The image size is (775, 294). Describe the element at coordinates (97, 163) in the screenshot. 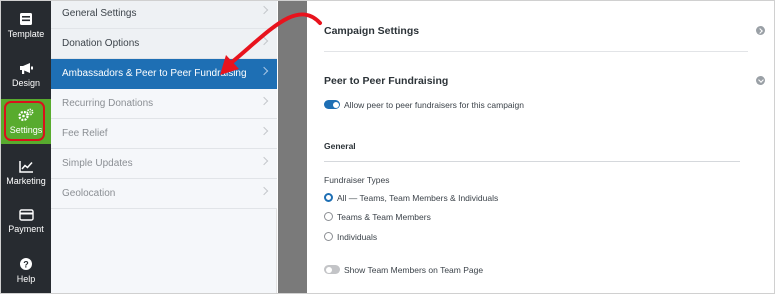

I see `menu-item-label: Simple Updates` at that location.